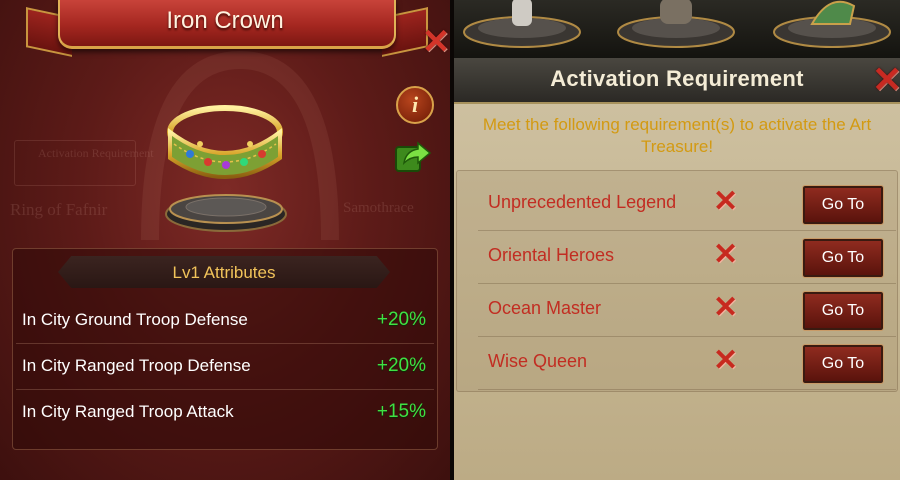 This screenshot has height=480, width=900. What do you see at coordinates (582, 202) in the screenshot?
I see `requirement-name: Unprecedented Legend` at bounding box center [582, 202].